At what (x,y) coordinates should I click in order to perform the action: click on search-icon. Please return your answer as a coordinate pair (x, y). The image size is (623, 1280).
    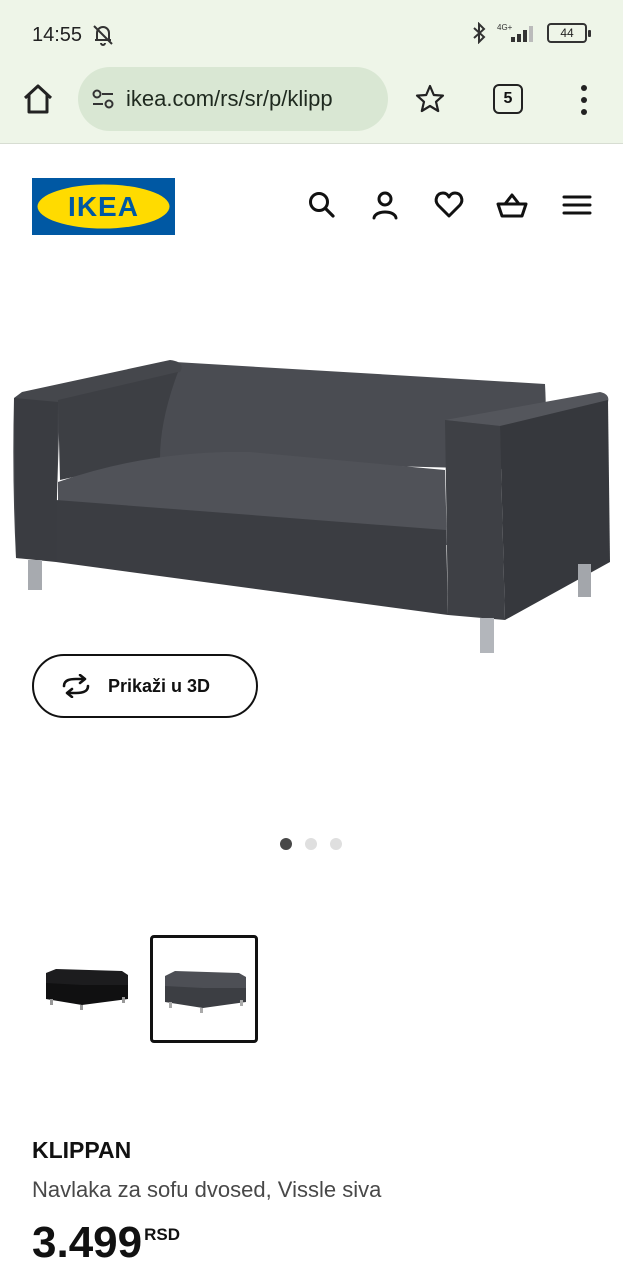
    Looking at the image, I should click on (322, 205).